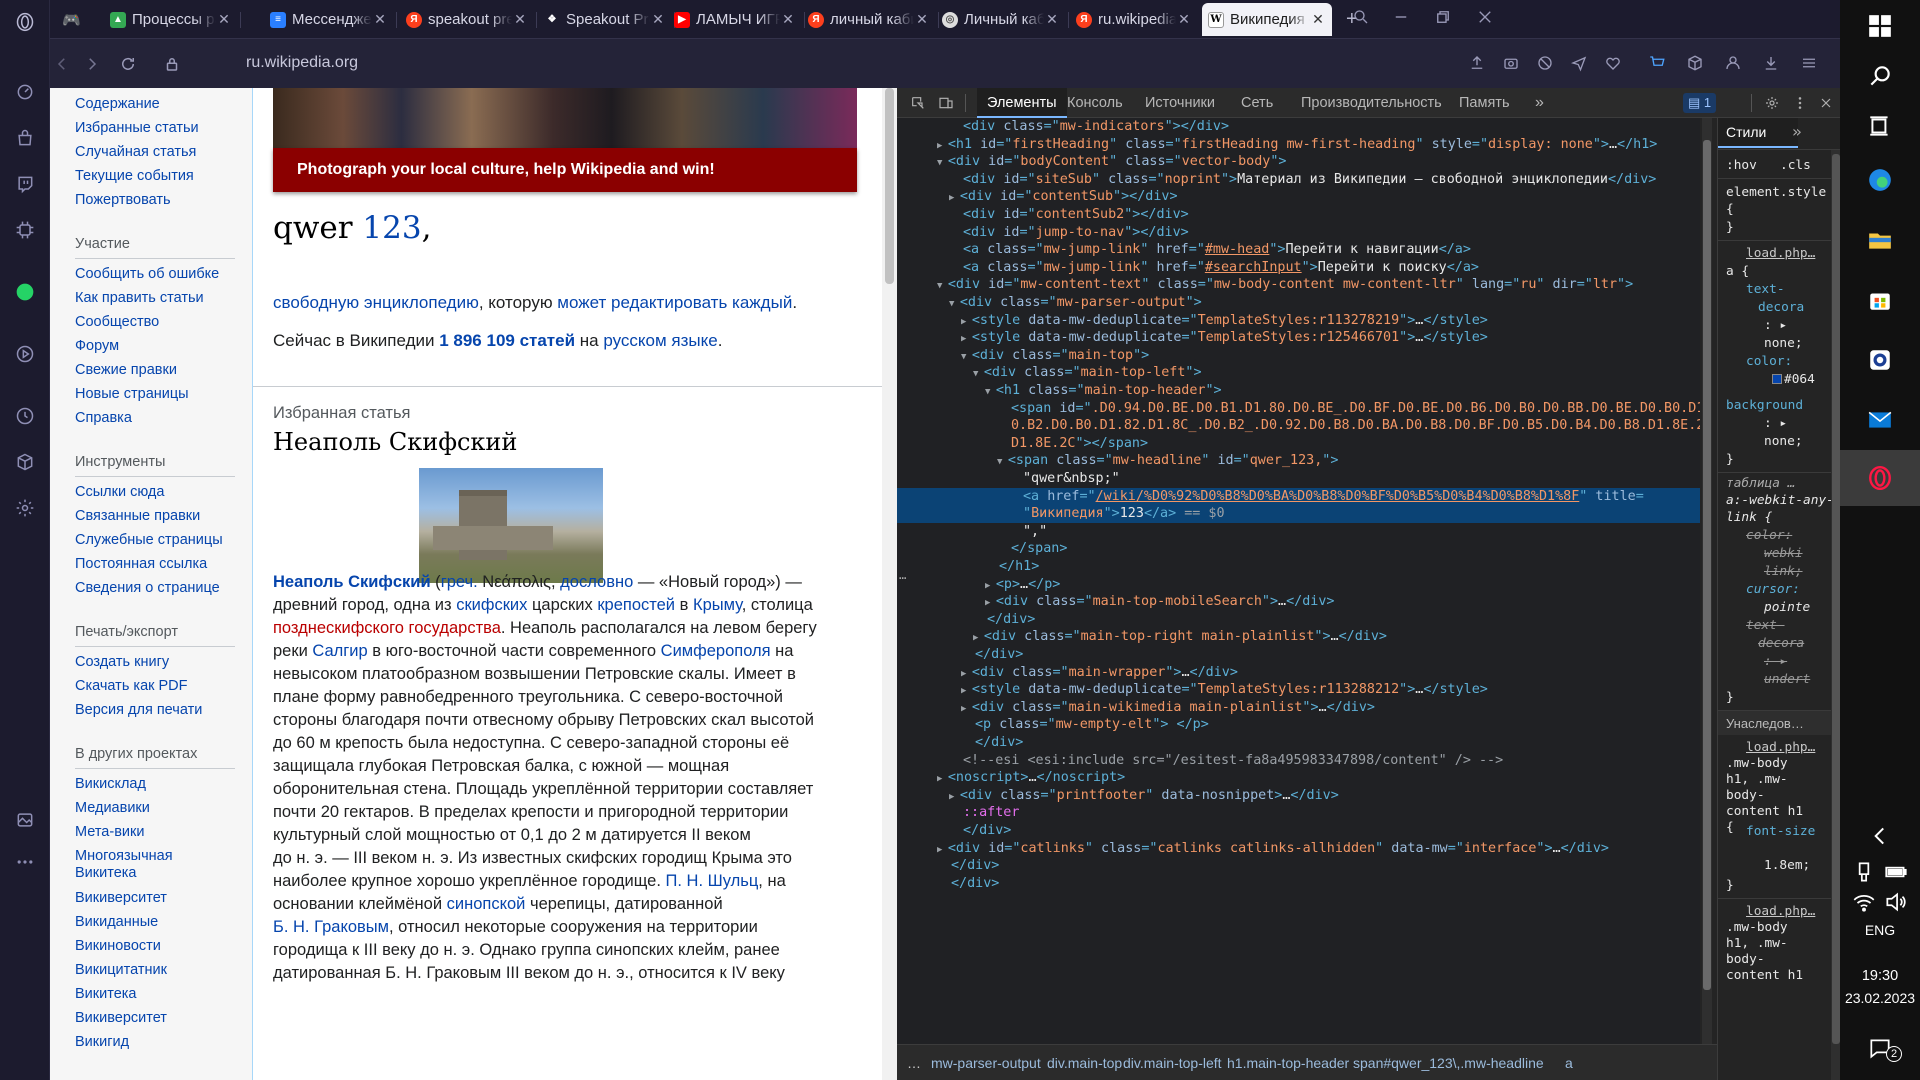 The height and width of the screenshot is (1080, 1920). I want to click on tab-elements: Элементы, so click(1022, 103).